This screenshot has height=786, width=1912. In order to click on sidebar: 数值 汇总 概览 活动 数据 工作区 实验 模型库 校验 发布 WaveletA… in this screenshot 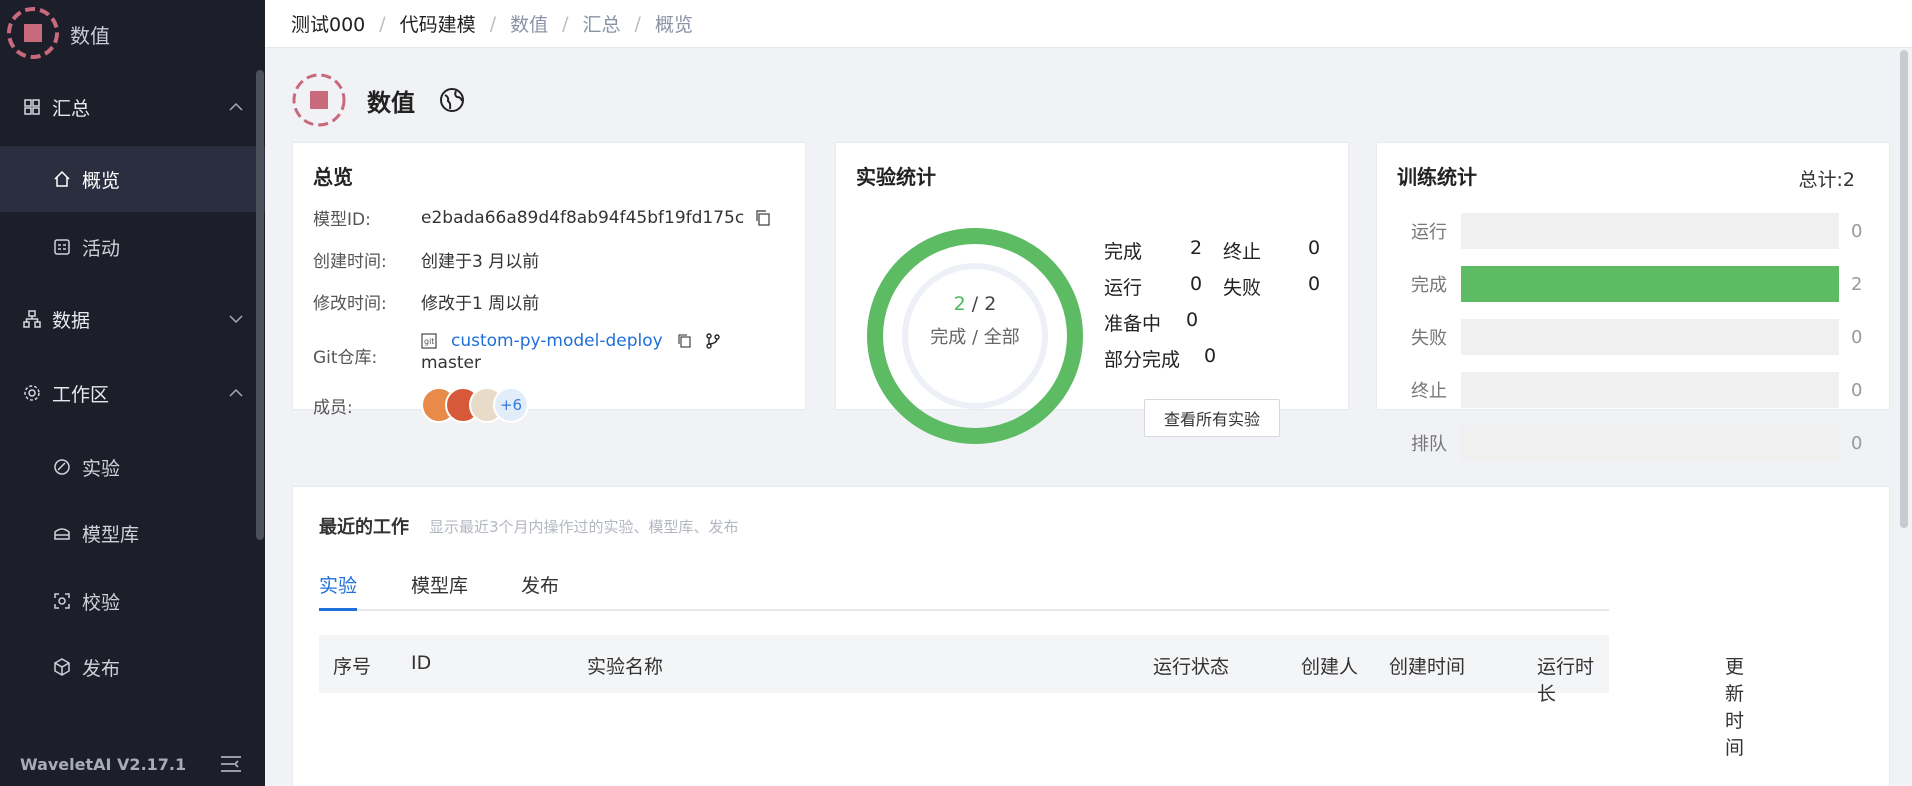, I will do `click(132, 393)`.